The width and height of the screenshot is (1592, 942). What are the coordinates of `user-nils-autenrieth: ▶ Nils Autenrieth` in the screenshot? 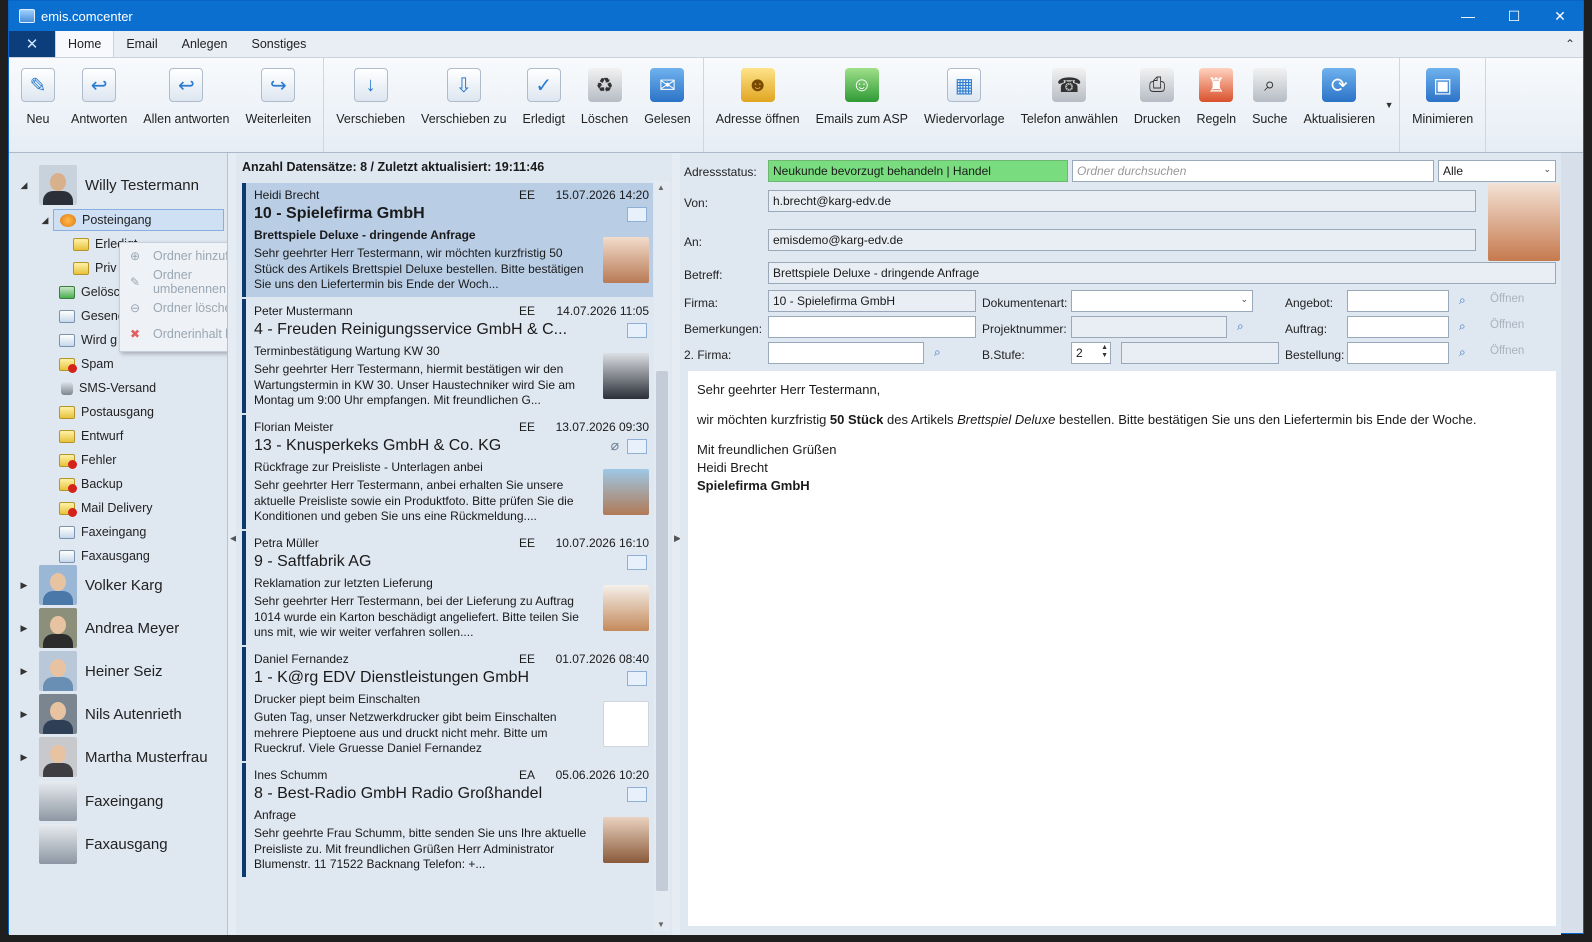 It's located at (95, 714).